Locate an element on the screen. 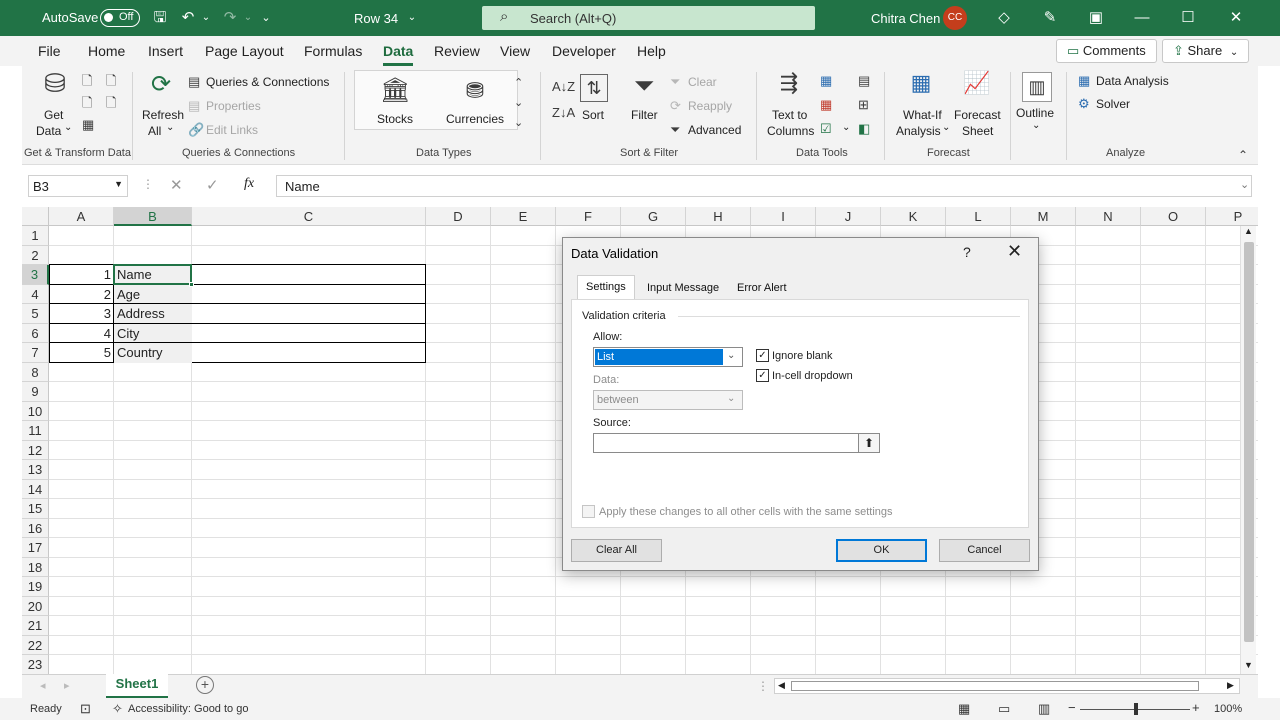 This screenshot has width=1280, height=720. close-icon: ✕ is located at coordinates (1014, 251).